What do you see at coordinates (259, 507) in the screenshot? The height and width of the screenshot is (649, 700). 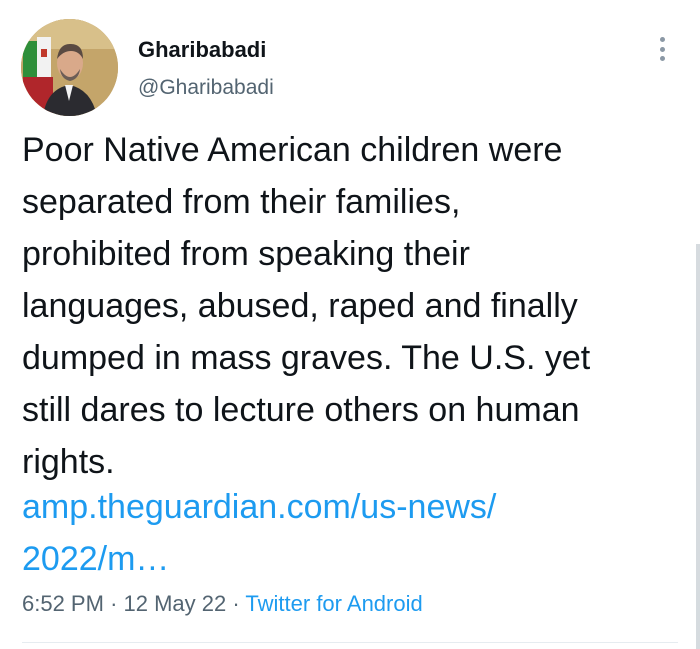 I see `tweet-link-line: amp.theguardian.com/us-news/` at bounding box center [259, 507].